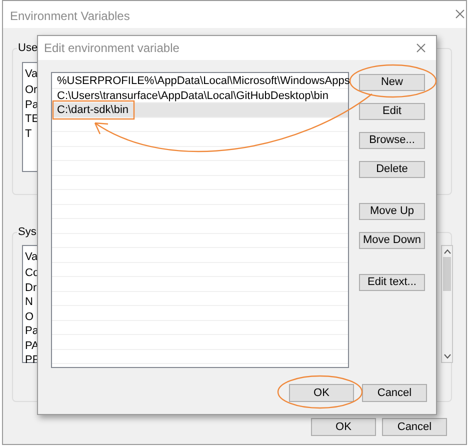 The image size is (474, 448). I want to click on side-button: Edit, so click(392, 111).